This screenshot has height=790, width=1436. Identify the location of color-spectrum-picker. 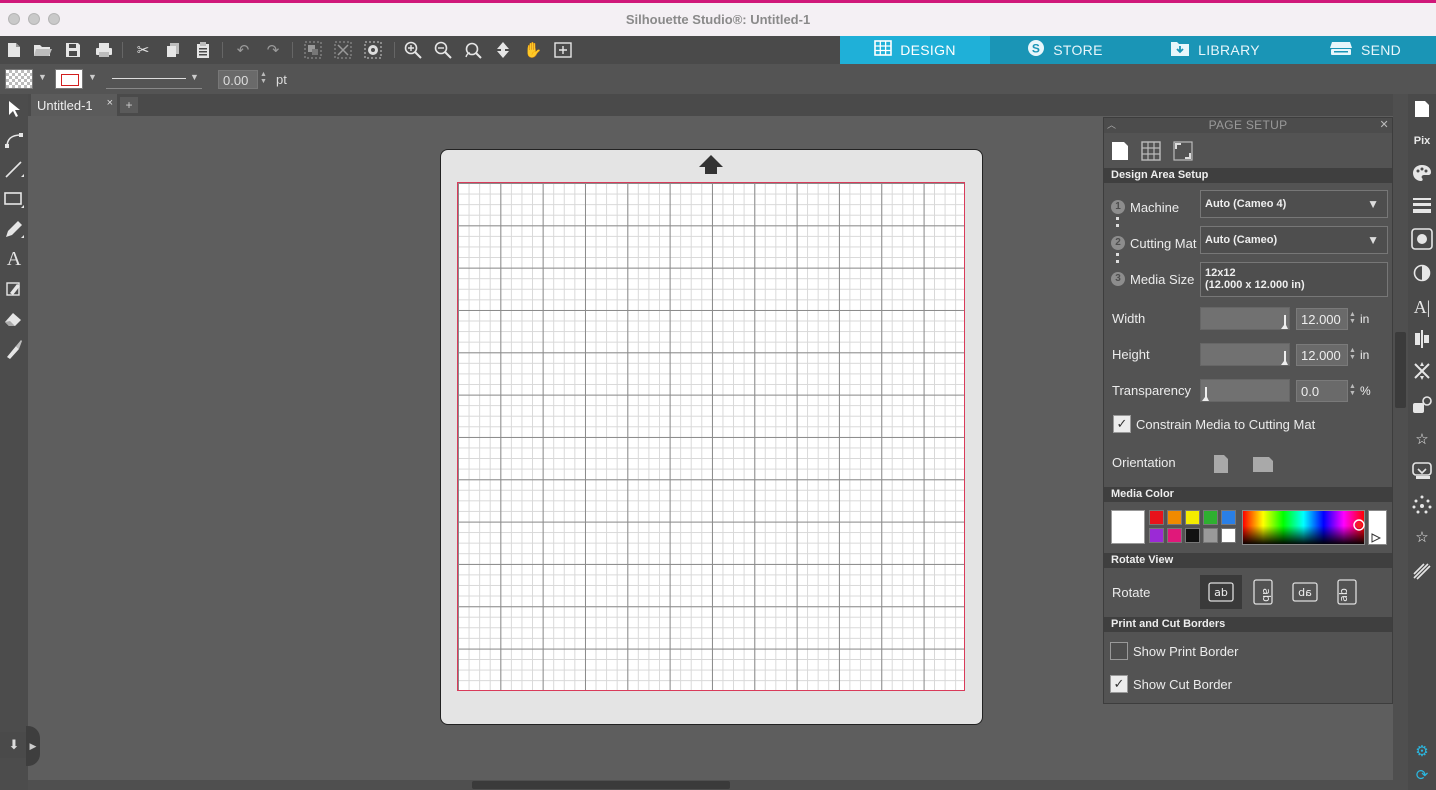
(1303, 527).